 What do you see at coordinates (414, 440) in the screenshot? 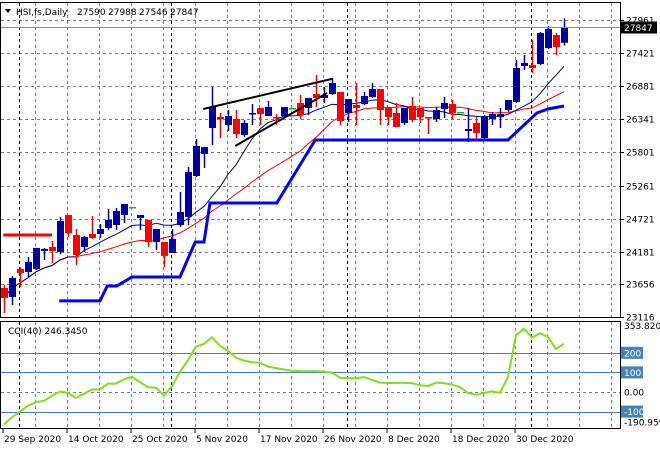
I see `x-tick-label: 8 Dec 2020` at bounding box center [414, 440].